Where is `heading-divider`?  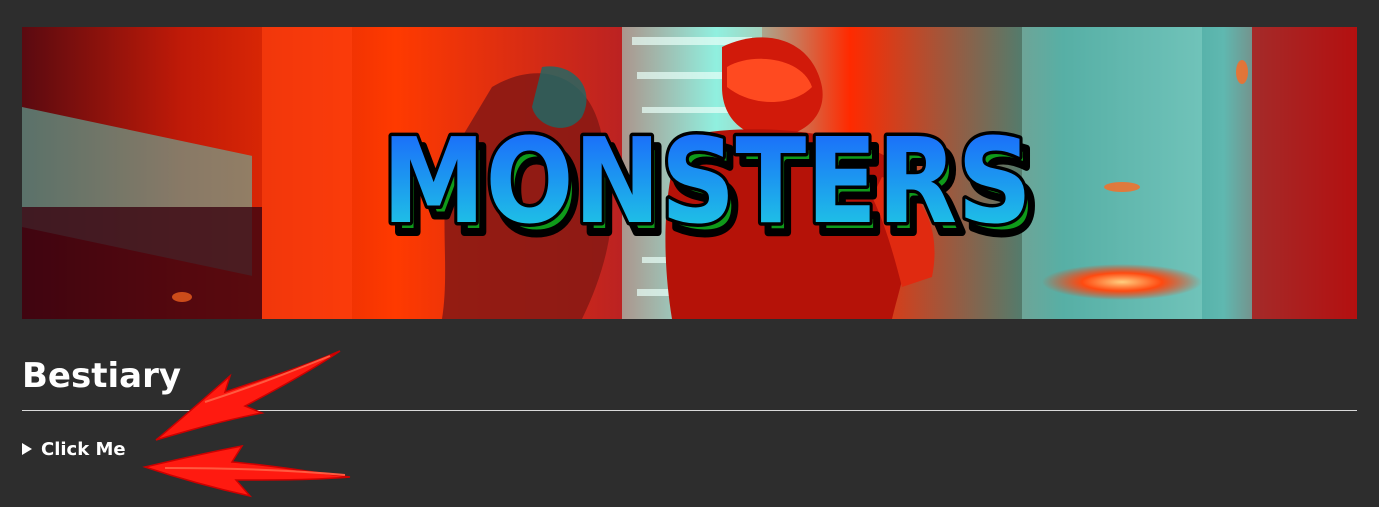 heading-divider is located at coordinates (689, 410).